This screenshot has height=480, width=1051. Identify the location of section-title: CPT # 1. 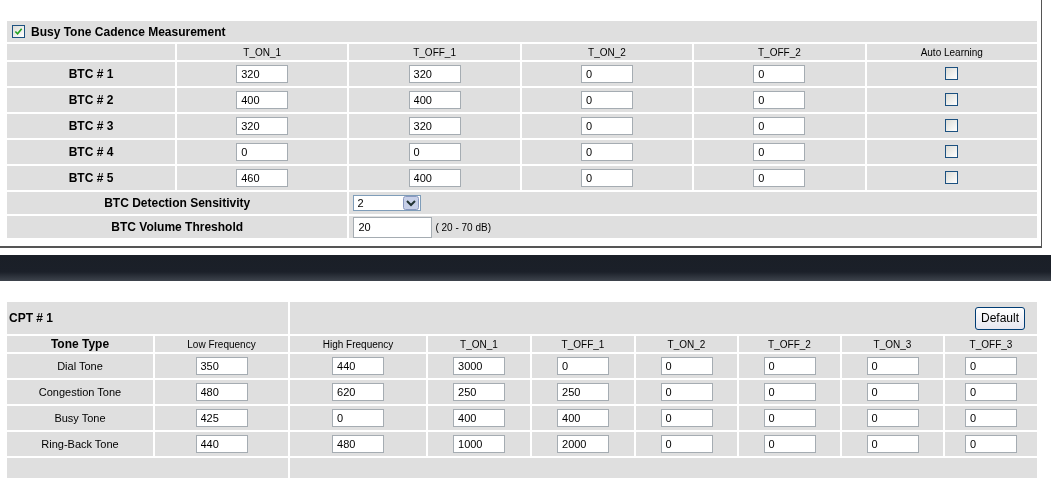
(147, 318).